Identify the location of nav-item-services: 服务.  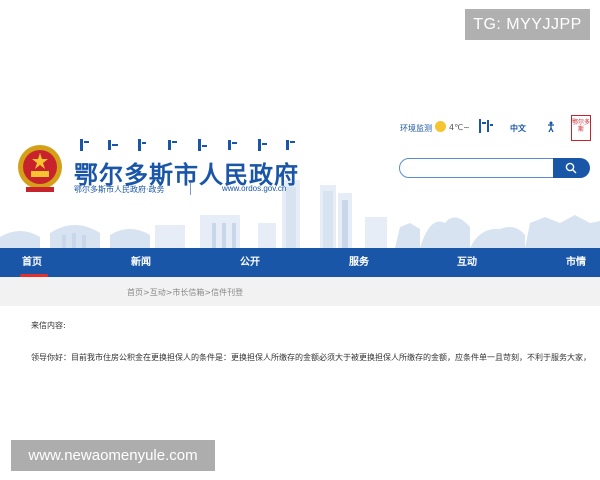
(359, 262).